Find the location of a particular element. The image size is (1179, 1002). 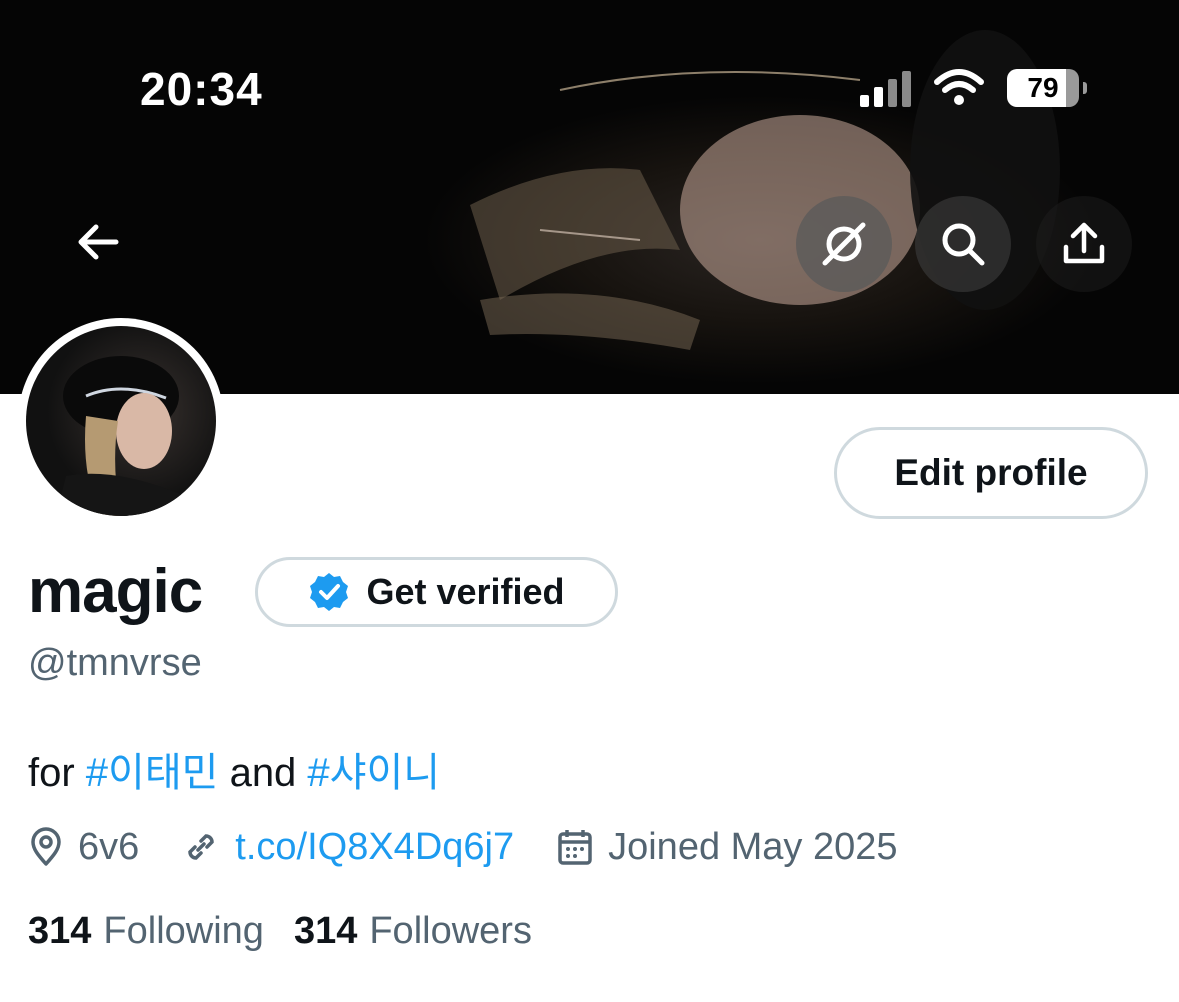

location-pin-icon is located at coordinates (46, 846).